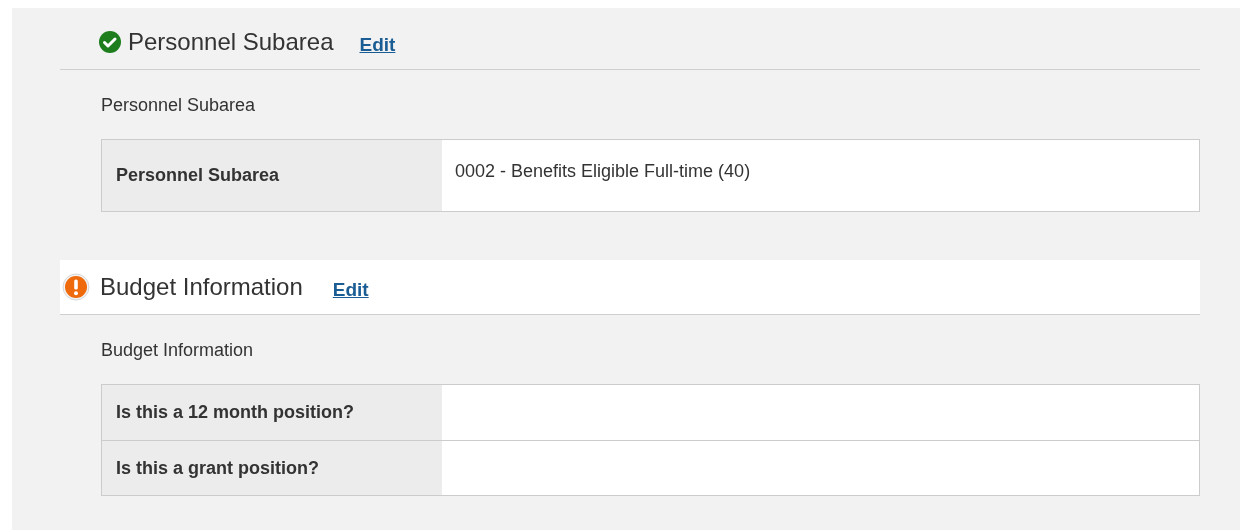 This screenshot has height=530, width=1240. I want to click on section-title: Budget Information, so click(201, 287).